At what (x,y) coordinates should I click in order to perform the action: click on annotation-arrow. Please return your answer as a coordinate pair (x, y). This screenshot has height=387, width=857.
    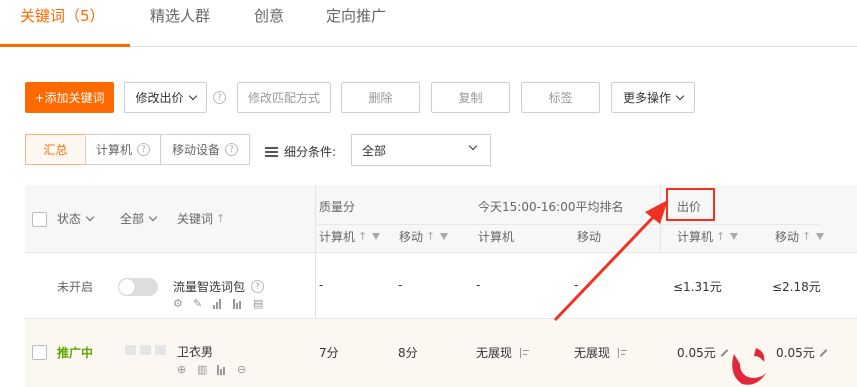
    Looking at the image, I should click on (610, 261).